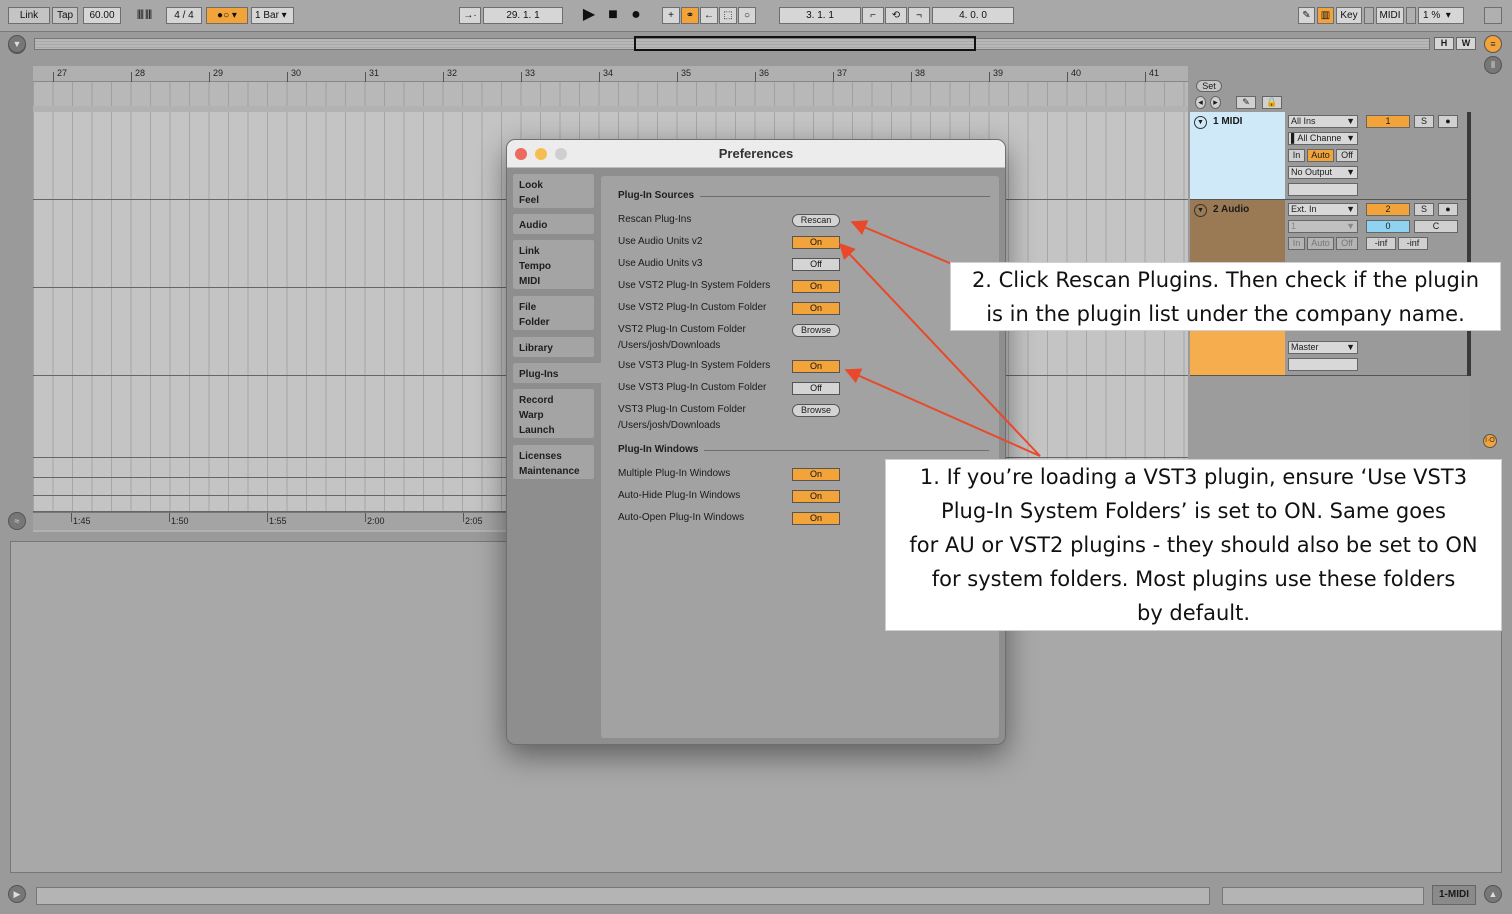 This screenshot has height=914, width=1512. I want to click on io-toggle-icon: I·O, so click(1490, 441).